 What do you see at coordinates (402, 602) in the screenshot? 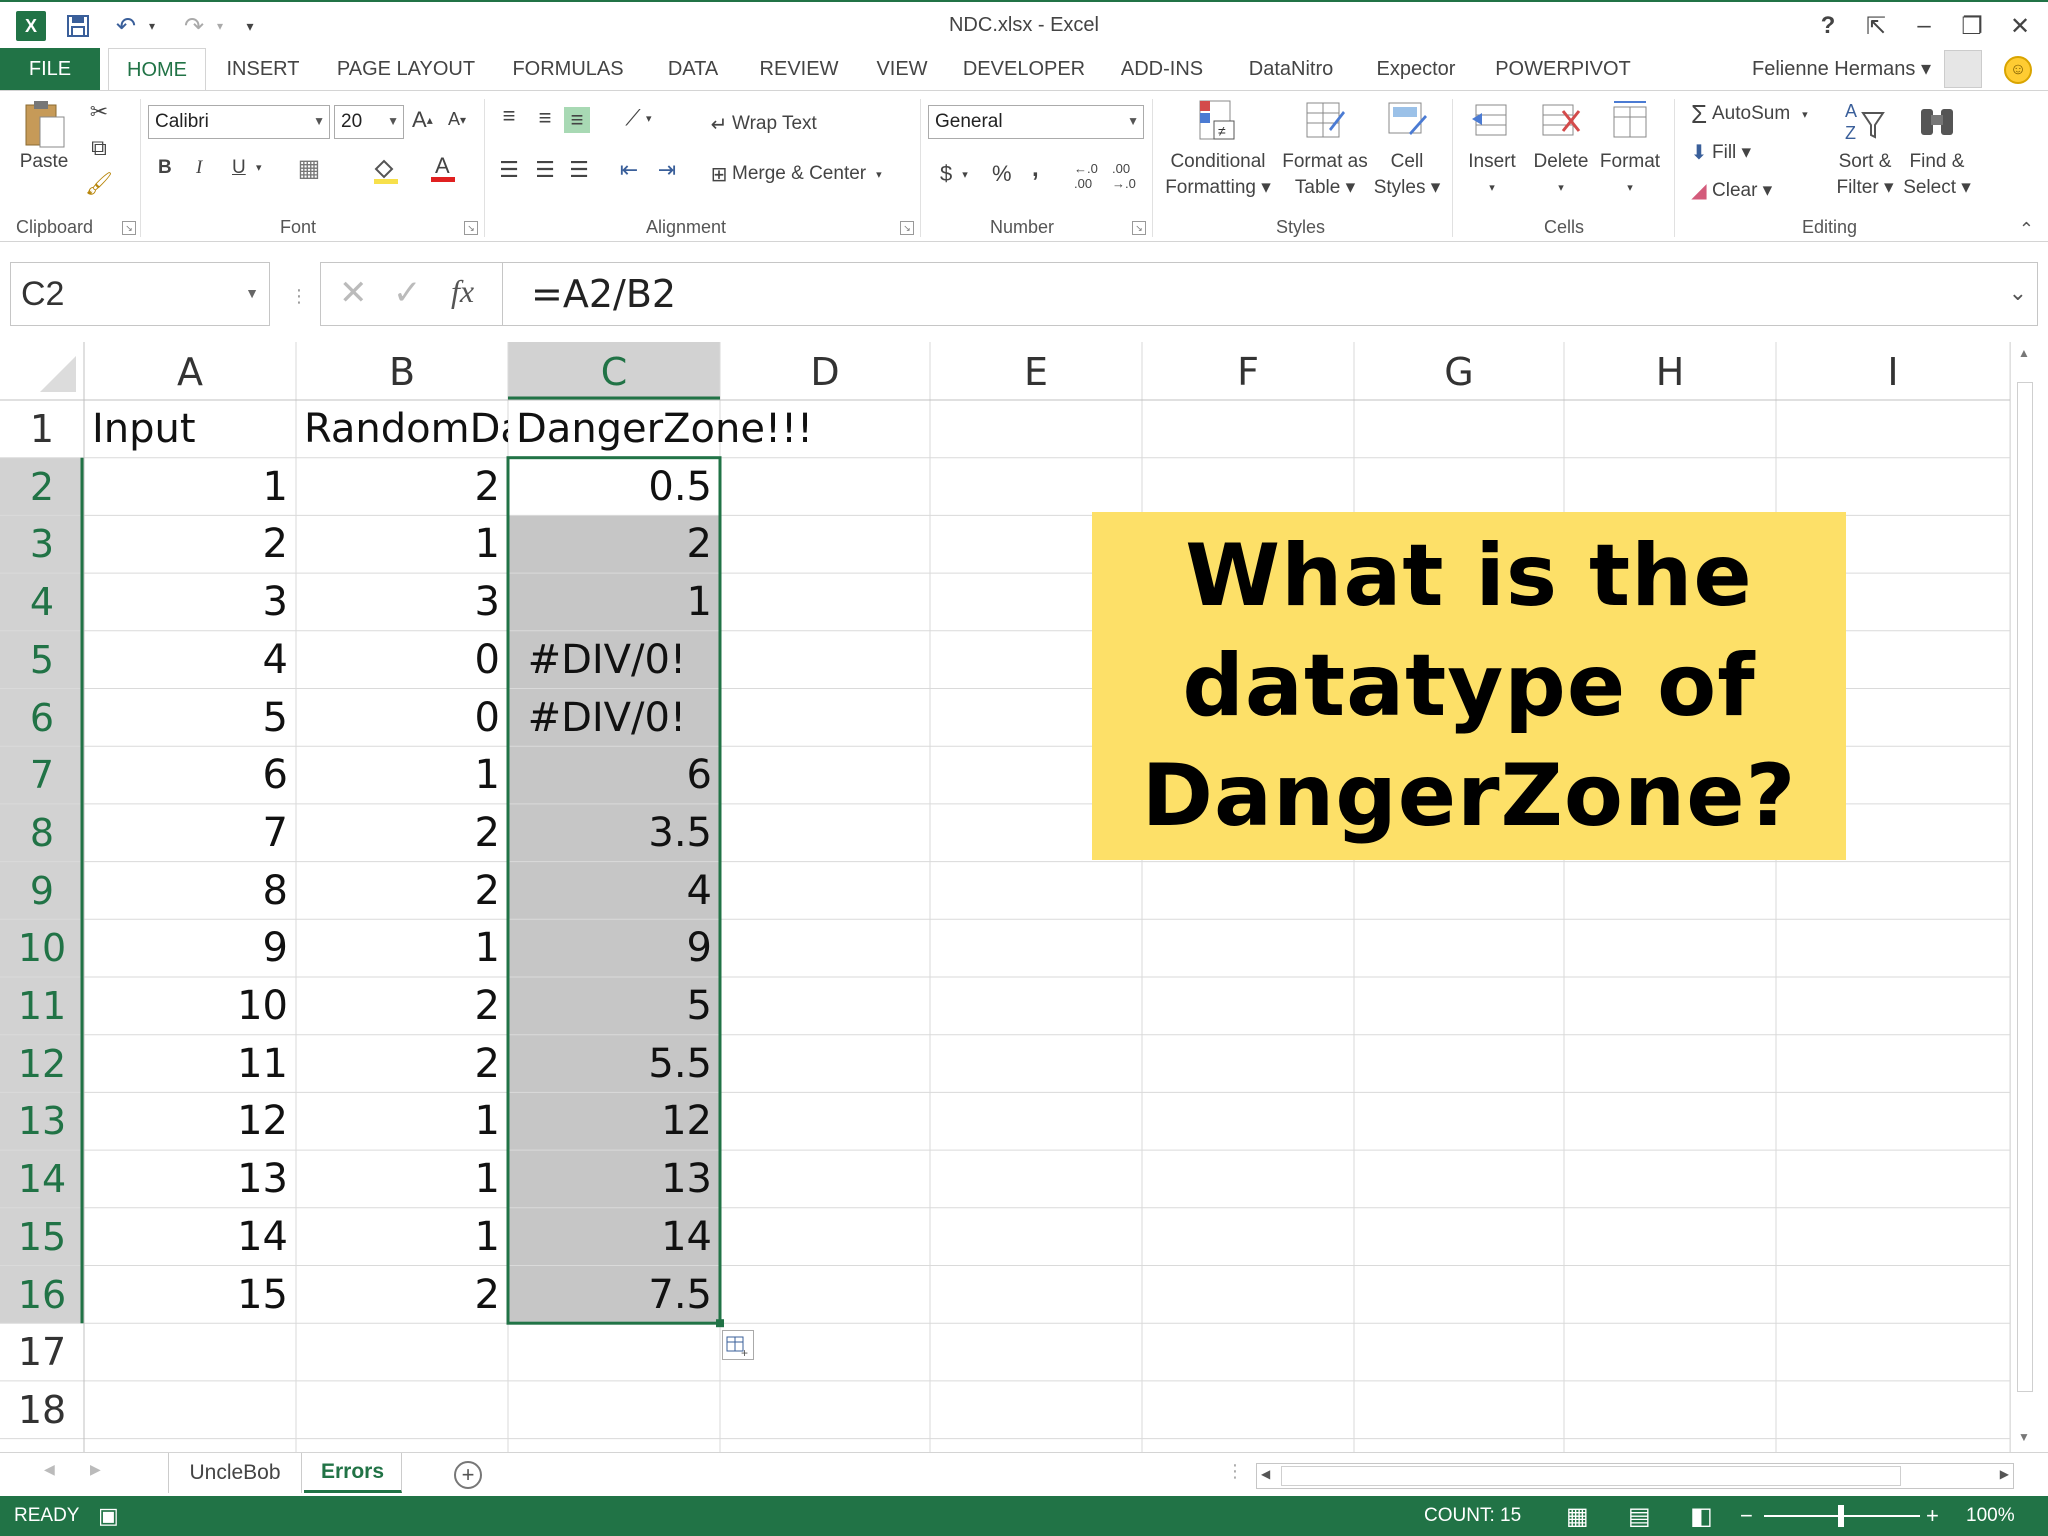
I see `cell-b4: 3` at bounding box center [402, 602].